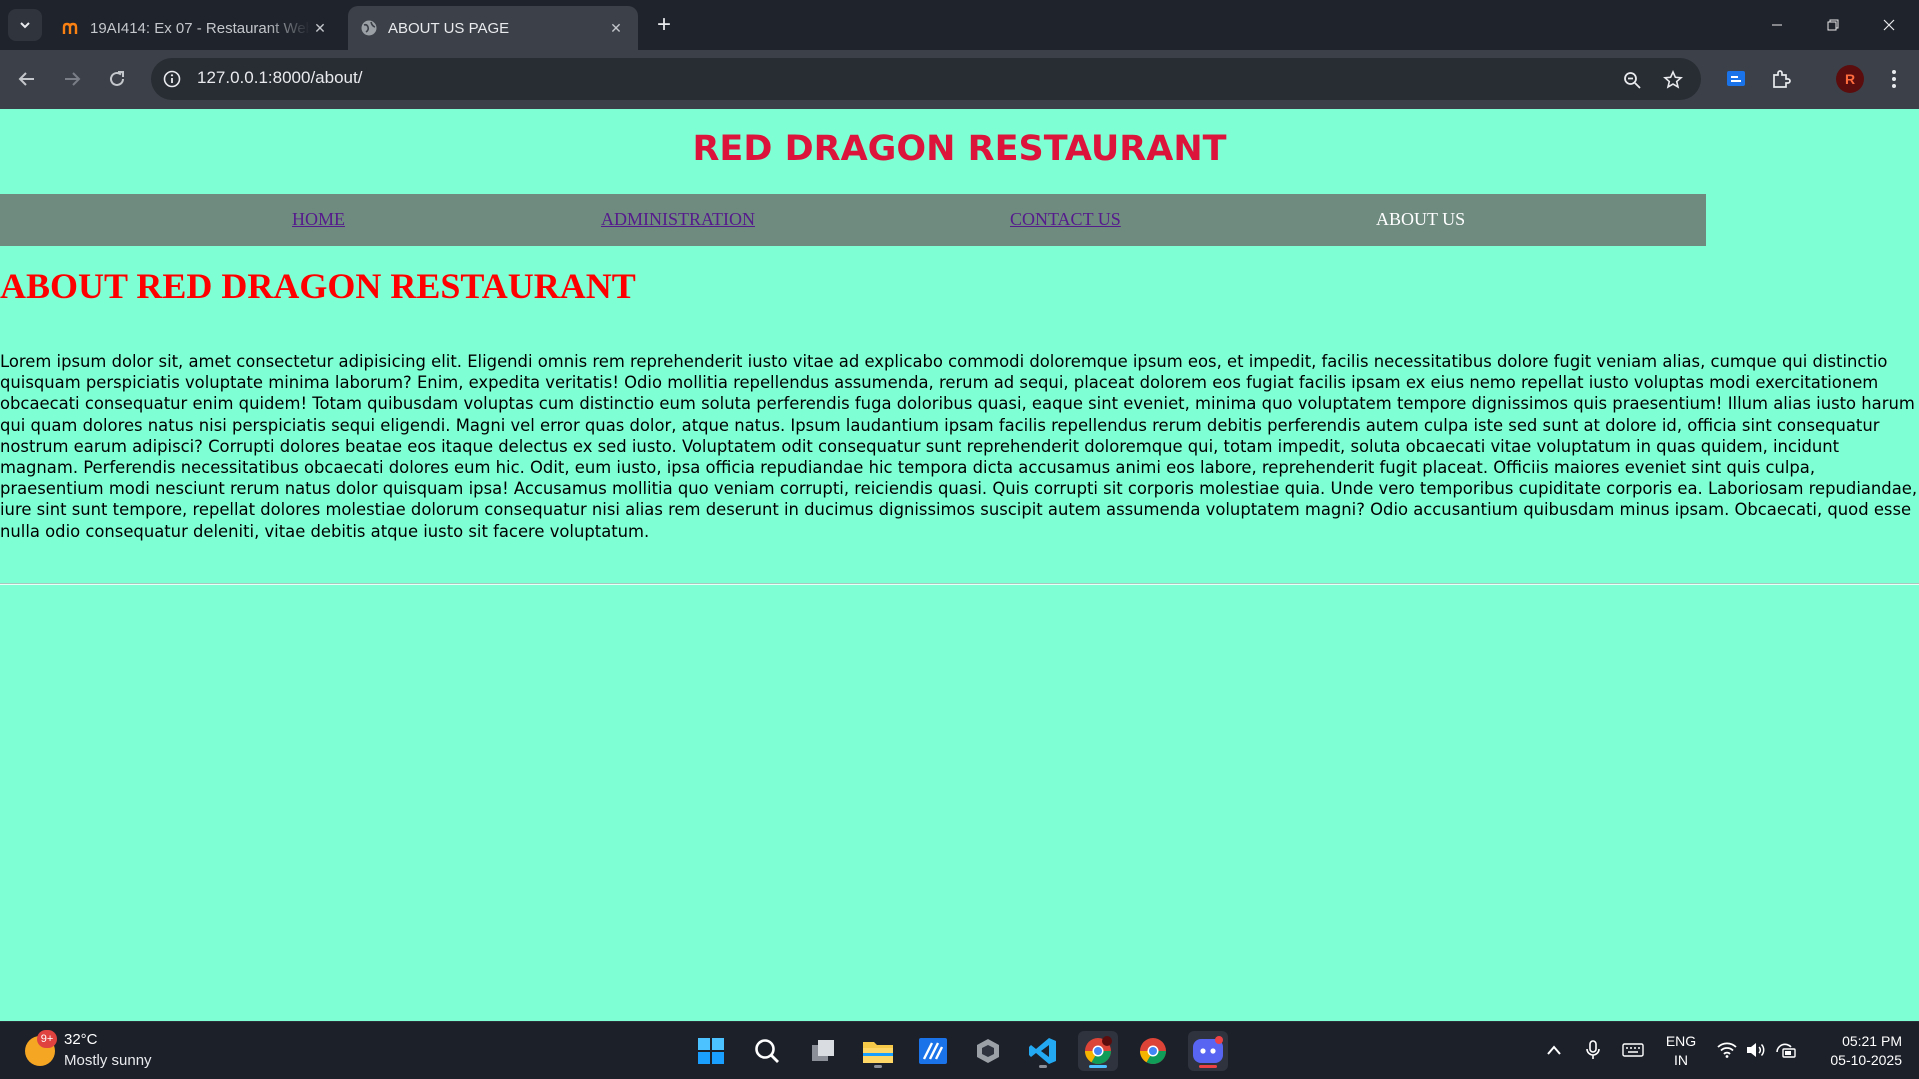  What do you see at coordinates (108, 1060) in the screenshot?
I see `weather-condition: Mostly sunny` at bounding box center [108, 1060].